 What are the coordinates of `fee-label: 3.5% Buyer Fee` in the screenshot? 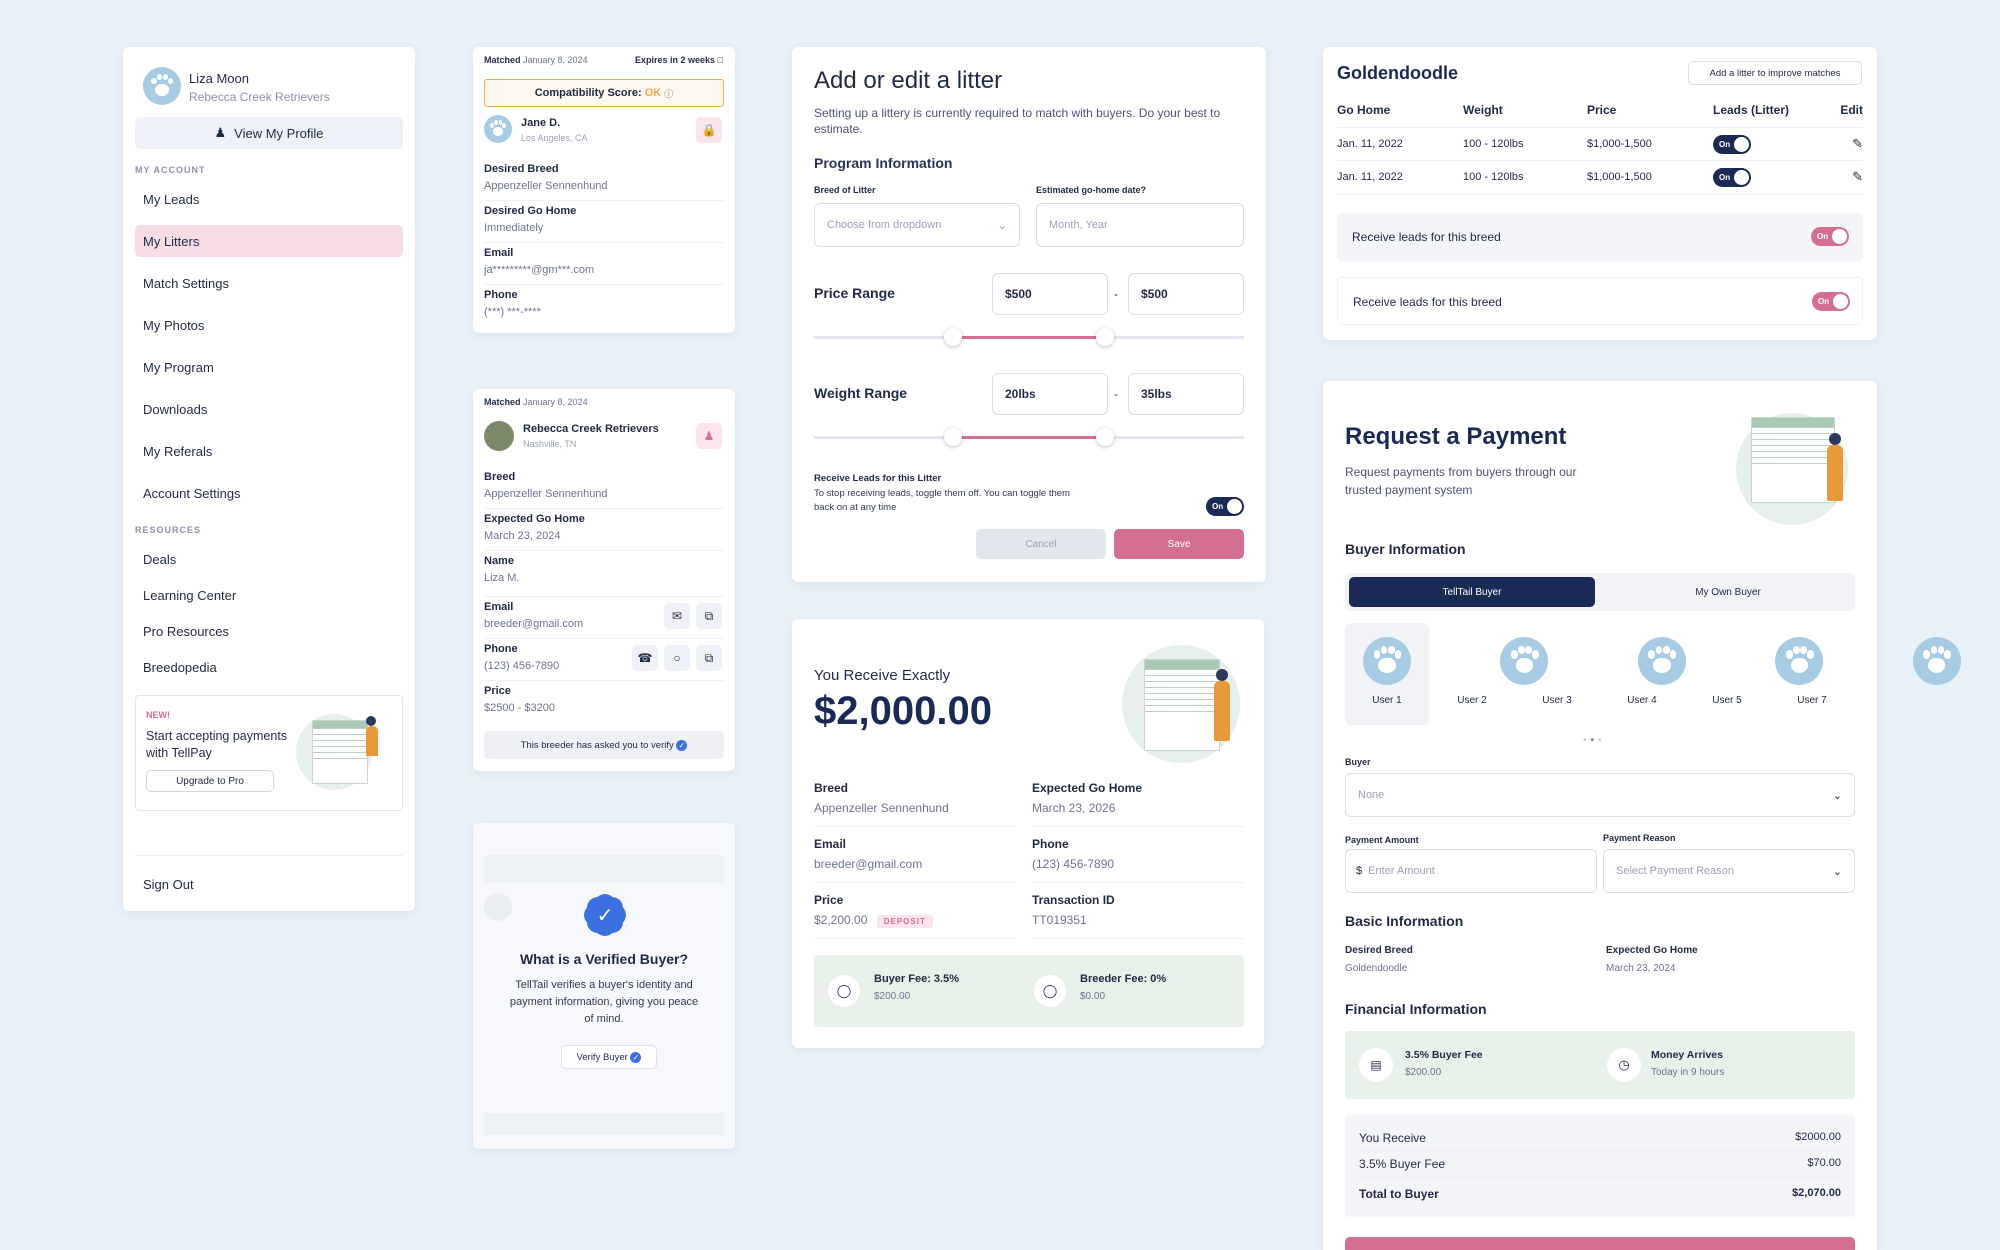 It's located at (1444, 1055).